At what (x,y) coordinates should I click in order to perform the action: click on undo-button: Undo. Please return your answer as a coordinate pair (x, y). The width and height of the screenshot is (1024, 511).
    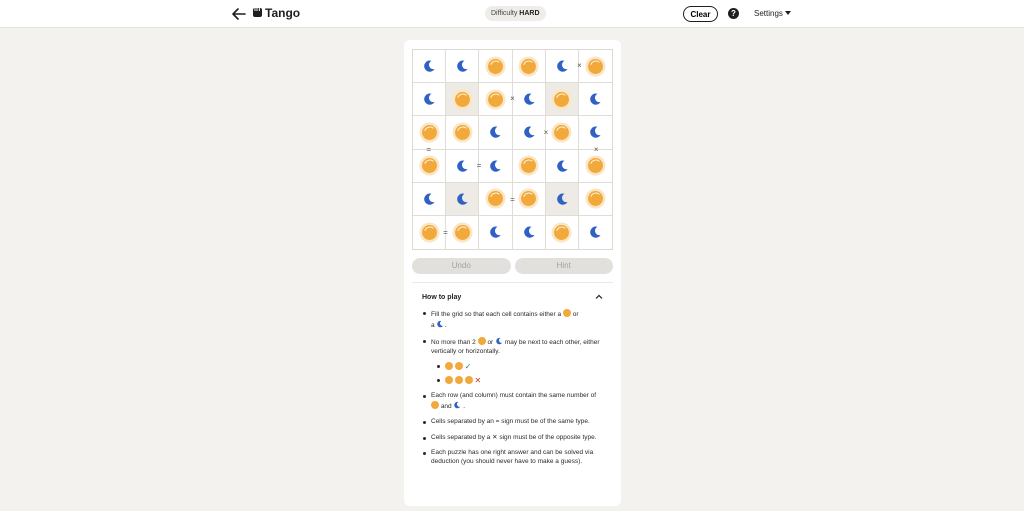
    Looking at the image, I should click on (461, 266).